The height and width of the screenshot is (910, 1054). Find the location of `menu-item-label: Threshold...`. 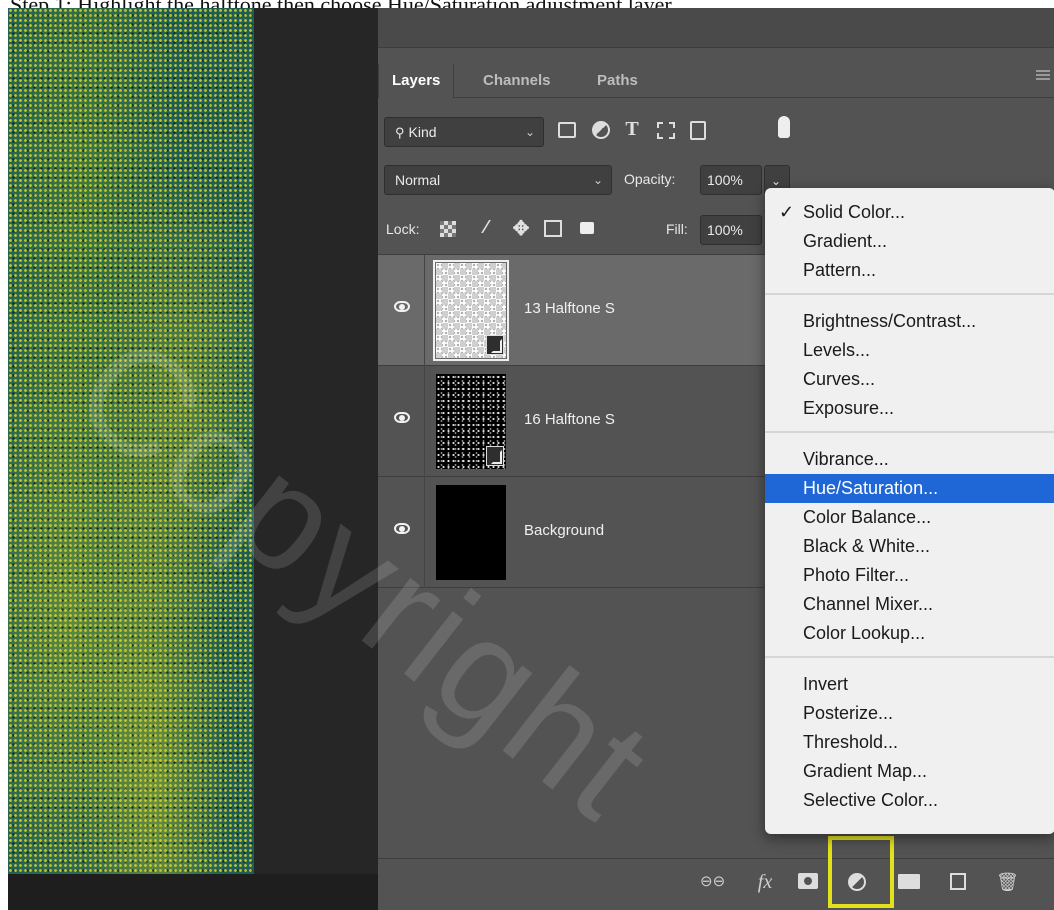

menu-item-label: Threshold... is located at coordinates (851, 742).